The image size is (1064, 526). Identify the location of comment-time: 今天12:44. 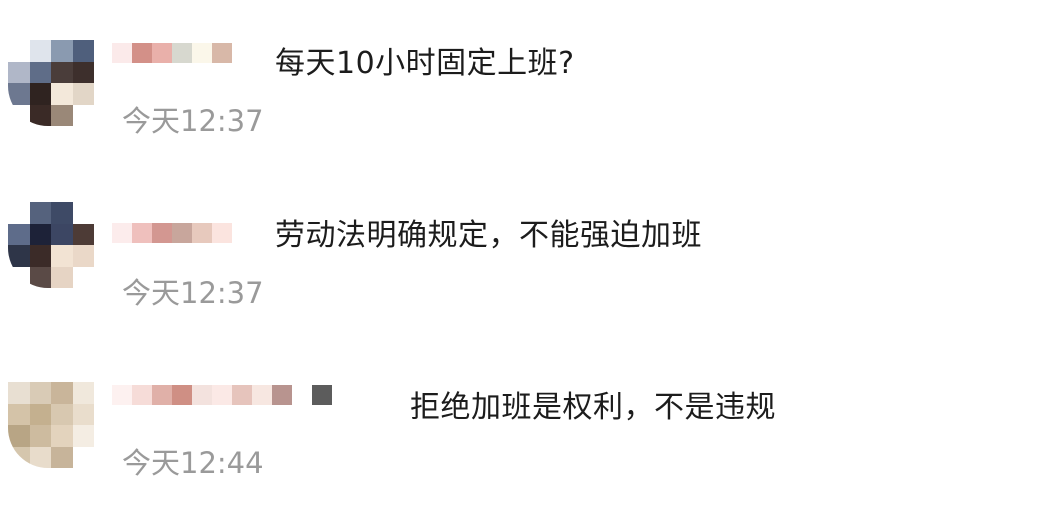
(193, 463).